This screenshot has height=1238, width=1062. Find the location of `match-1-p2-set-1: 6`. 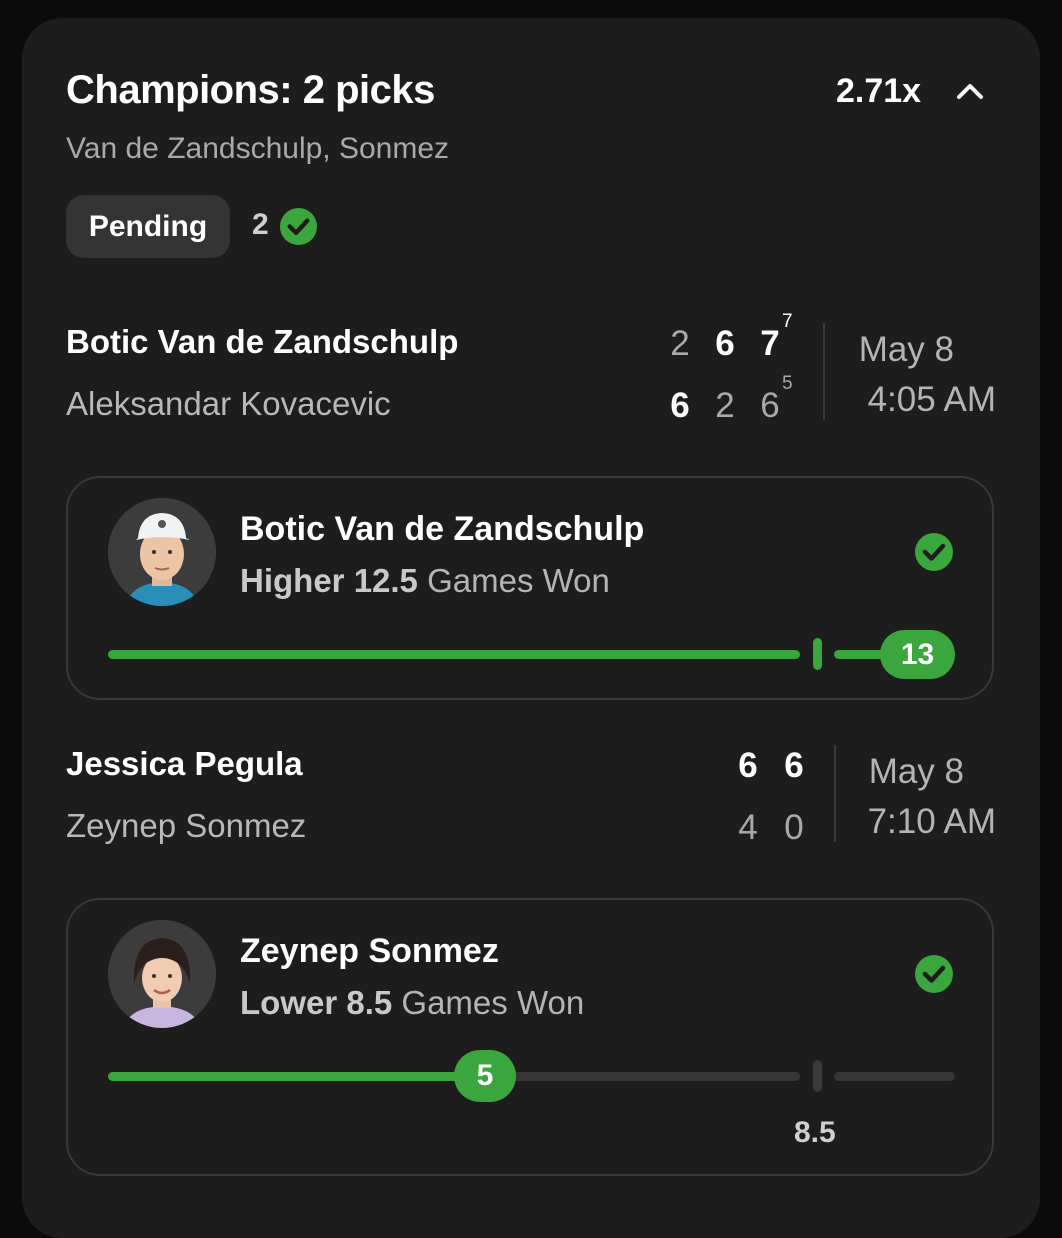

match-1-p2-set-1: 6 is located at coordinates (680, 405).